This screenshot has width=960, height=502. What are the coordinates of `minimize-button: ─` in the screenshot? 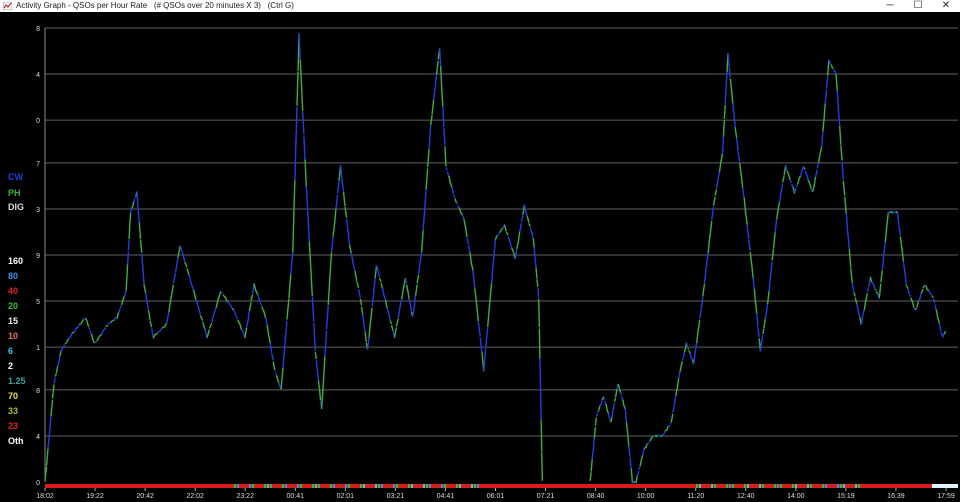 It's located at (890, 6).